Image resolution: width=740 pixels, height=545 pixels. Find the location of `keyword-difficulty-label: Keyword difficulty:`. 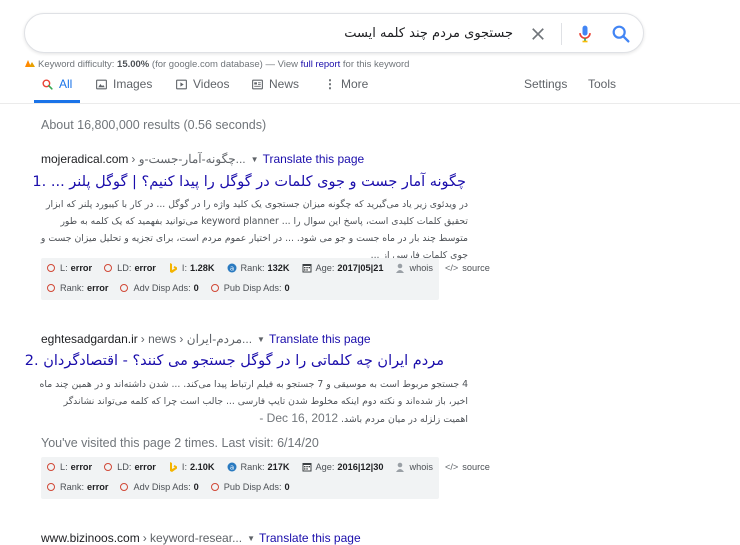

keyword-difficulty-label: Keyword difficulty: is located at coordinates (76, 64).